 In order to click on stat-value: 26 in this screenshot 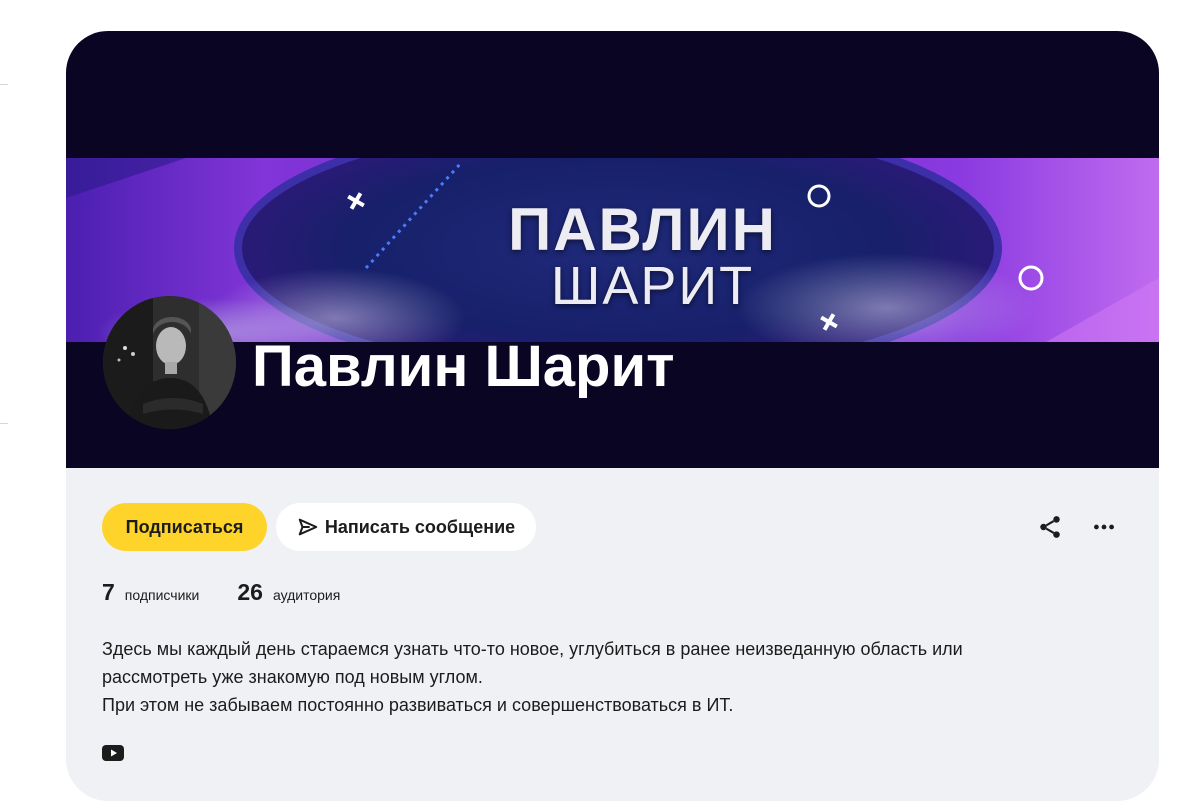, I will do `click(250, 592)`.